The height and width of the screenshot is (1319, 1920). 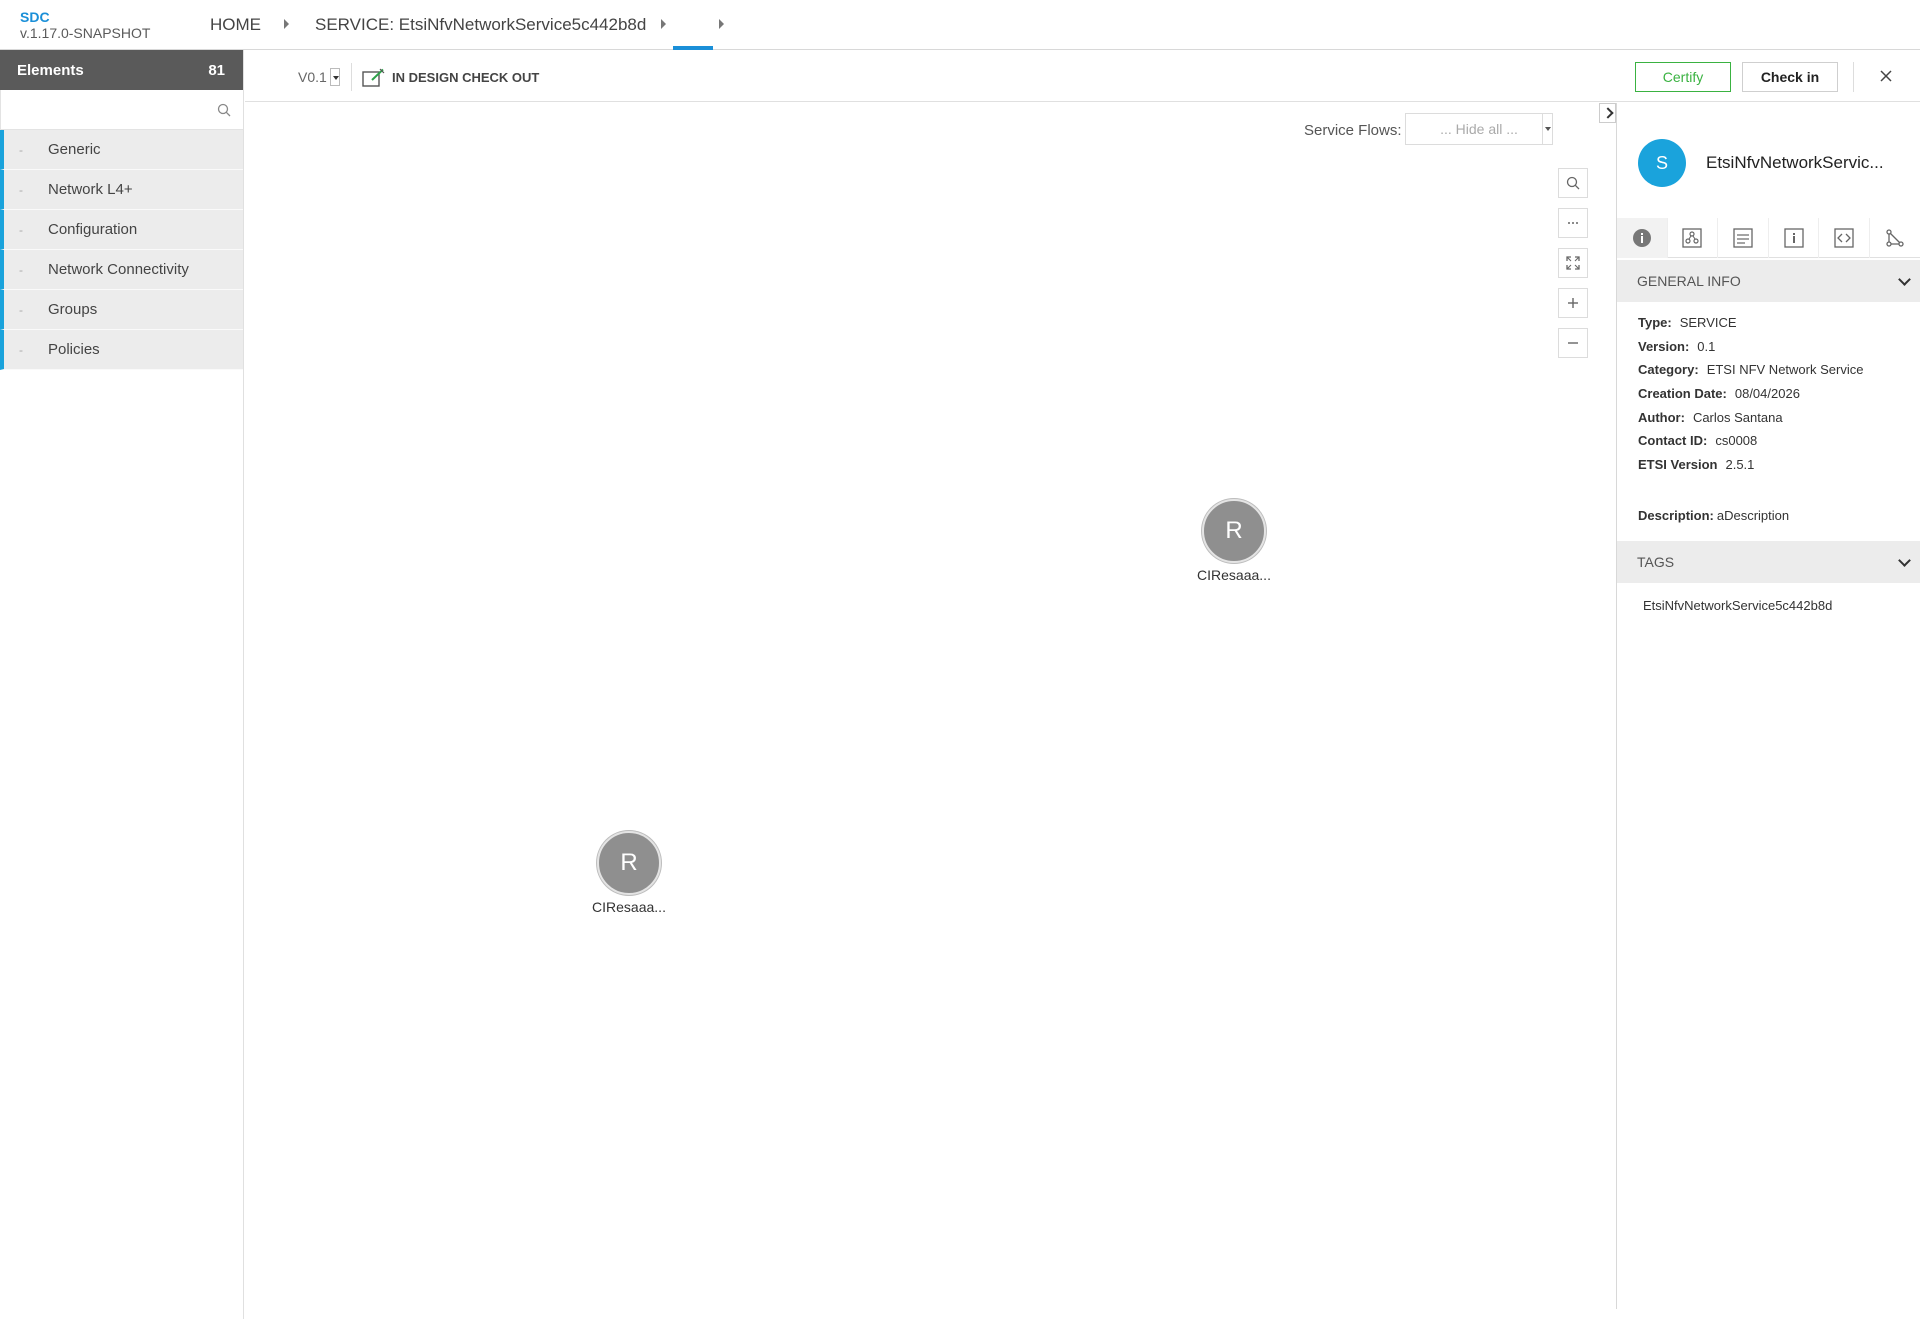 What do you see at coordinates (1353, 130) in the screenshot?
I see `service-flows-label: Service Flows:` at bounding box center [1353, 130].